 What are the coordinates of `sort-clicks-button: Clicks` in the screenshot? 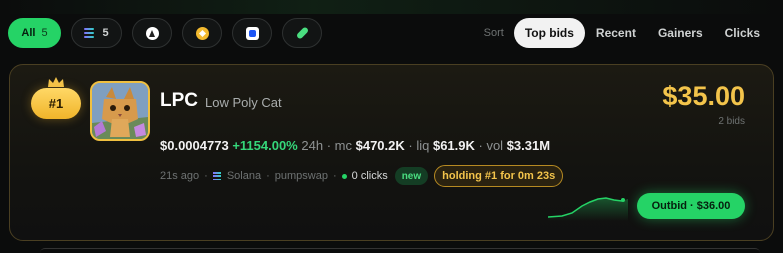 It's located at (742, 33).